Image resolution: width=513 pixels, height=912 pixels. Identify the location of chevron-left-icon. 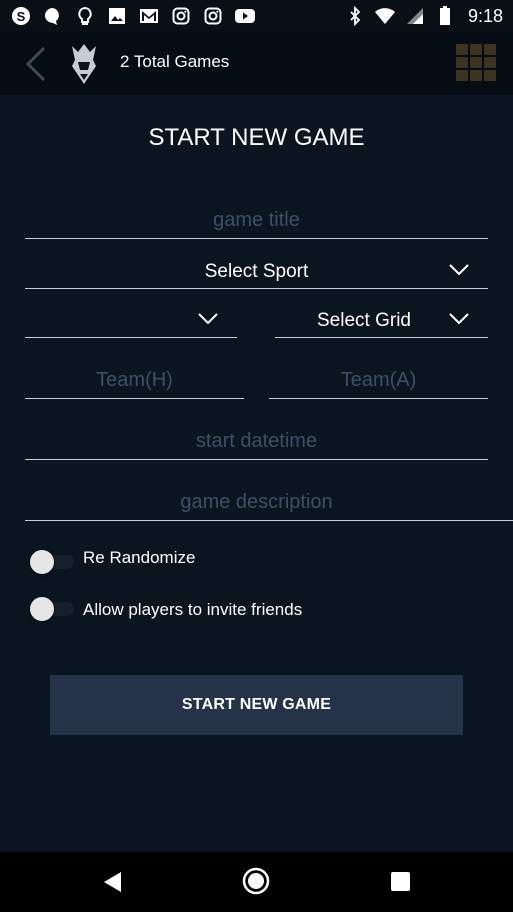
(35, 64).